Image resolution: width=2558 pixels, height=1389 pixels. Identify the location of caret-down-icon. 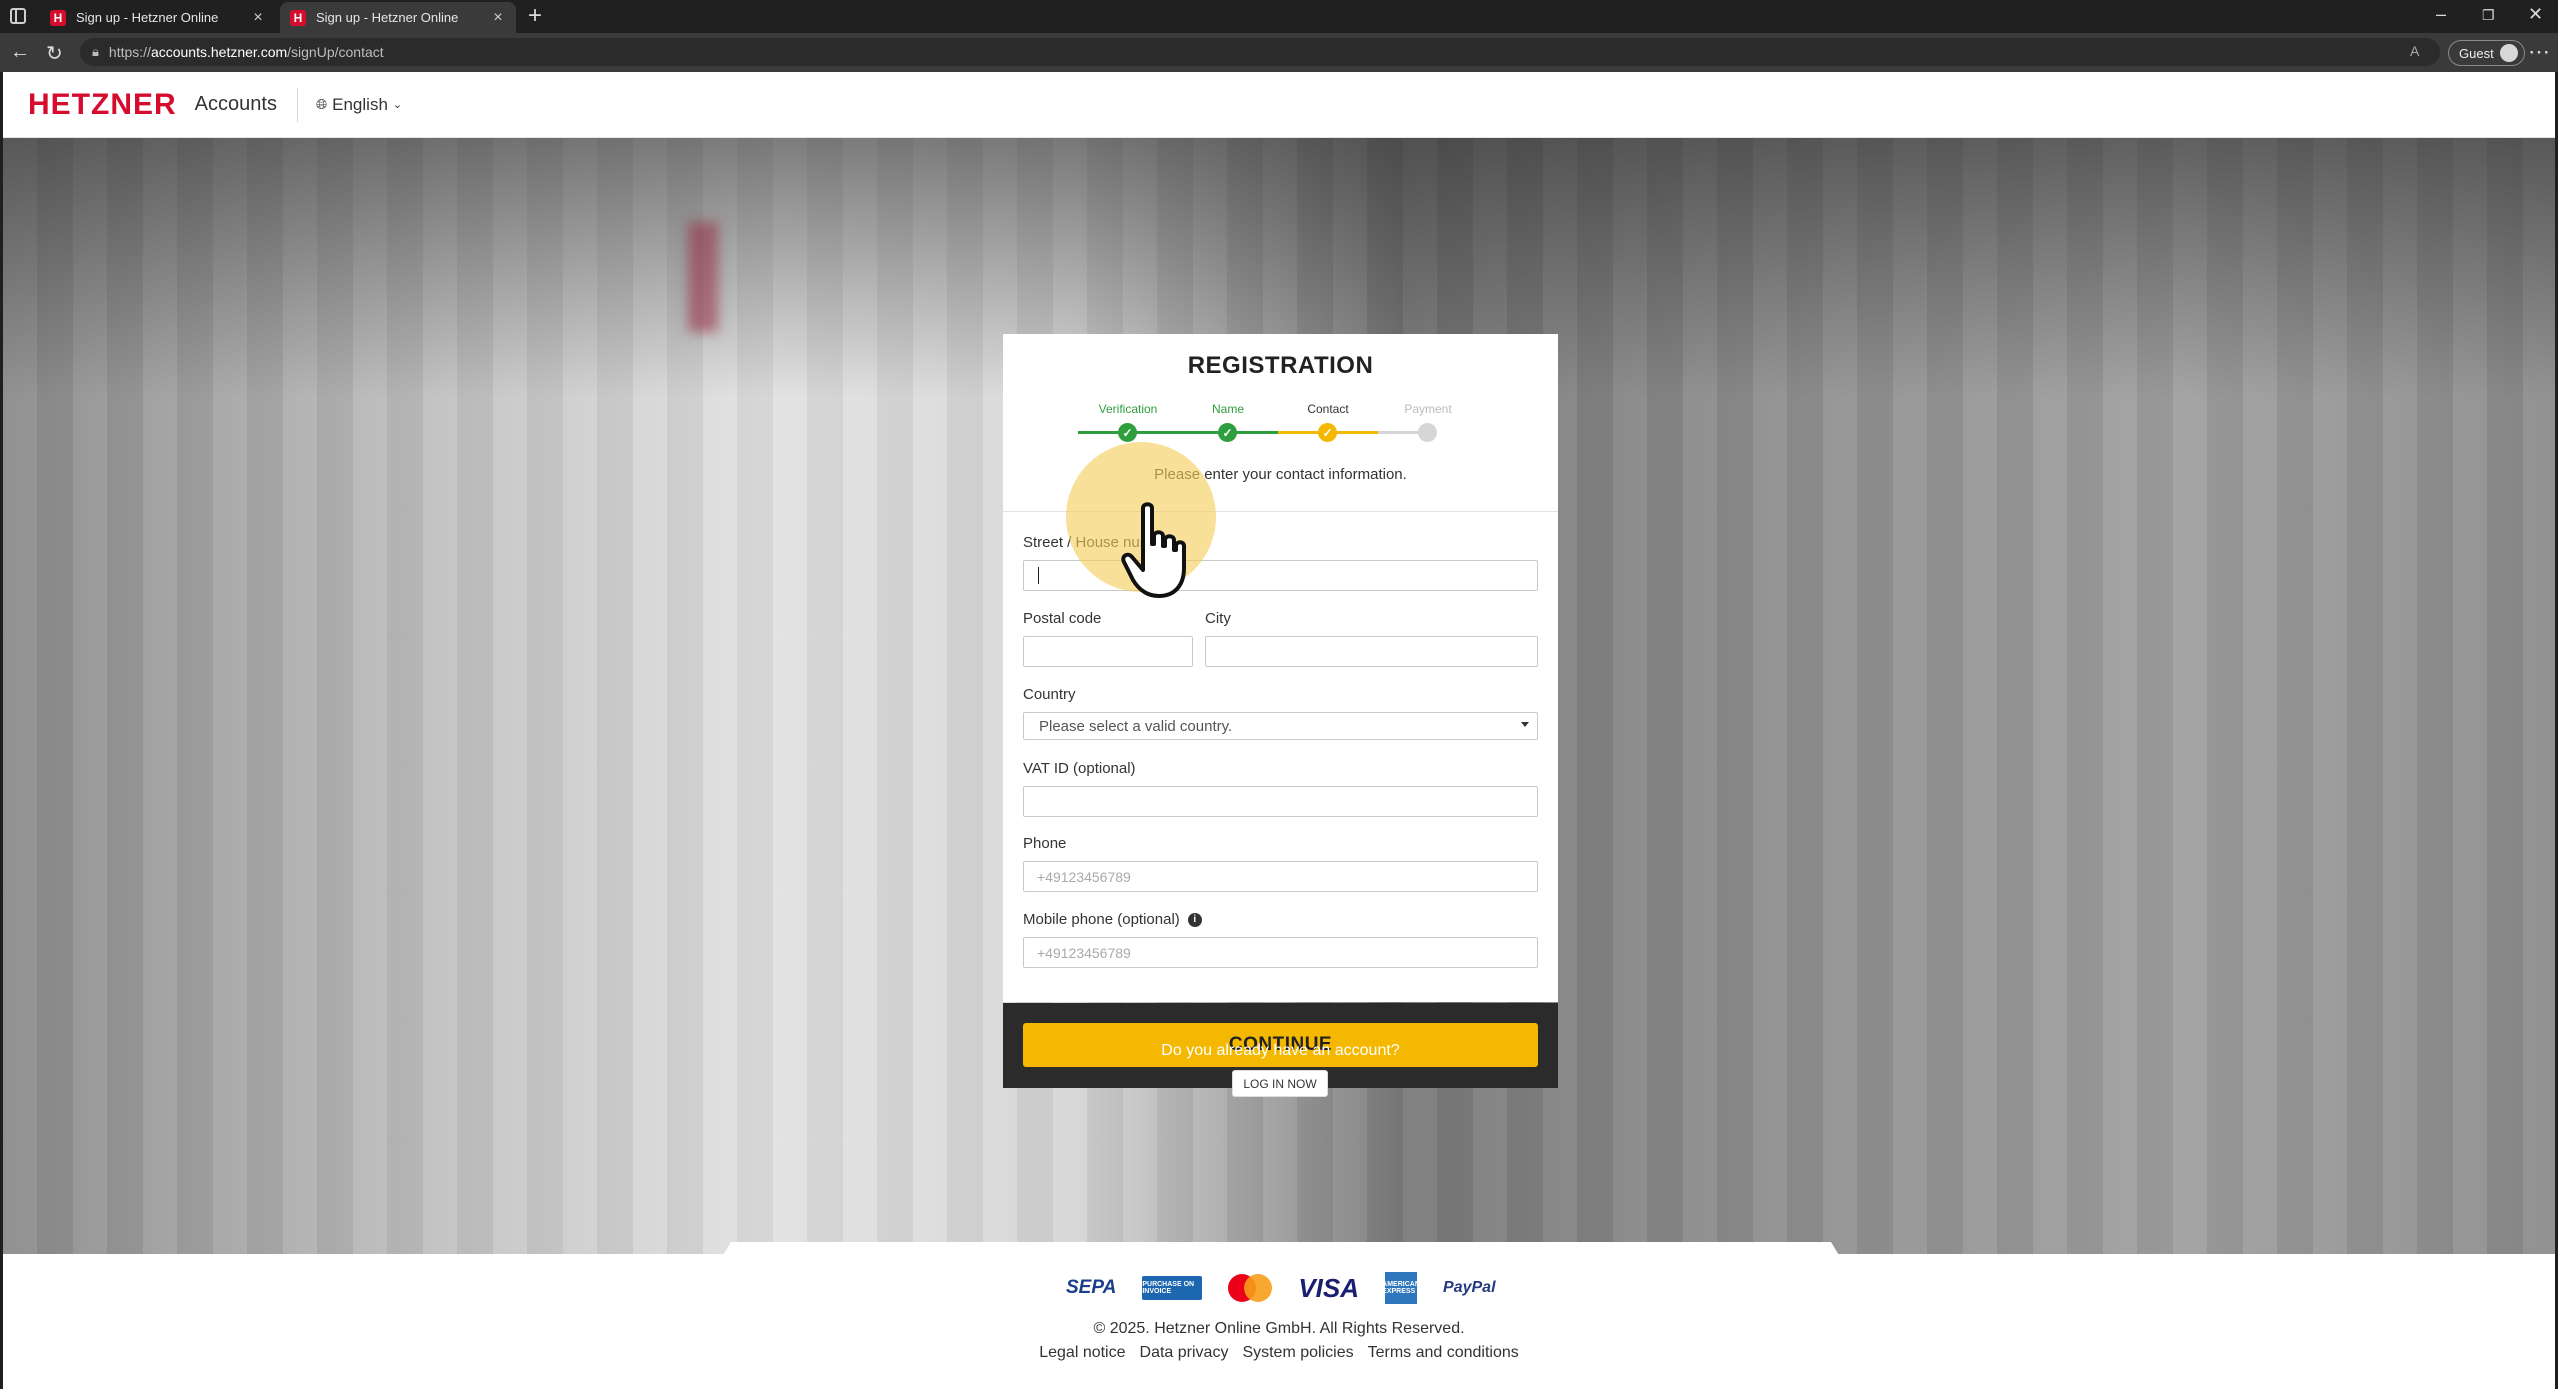
(1525, 724).